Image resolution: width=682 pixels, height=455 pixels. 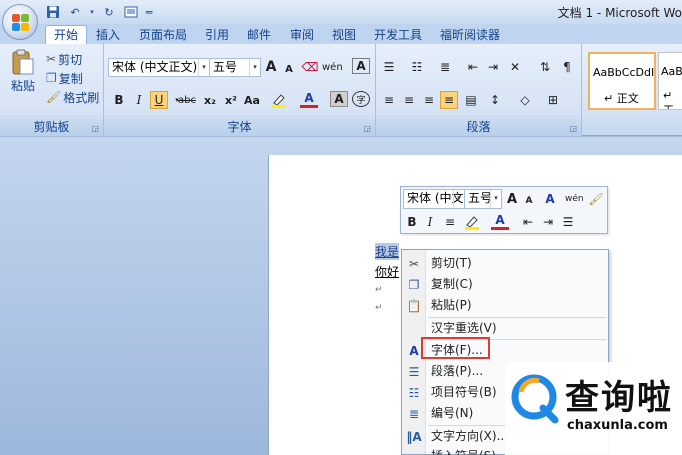 I want to click on tab-developer: 开发工具, so click(x=398, y=35).